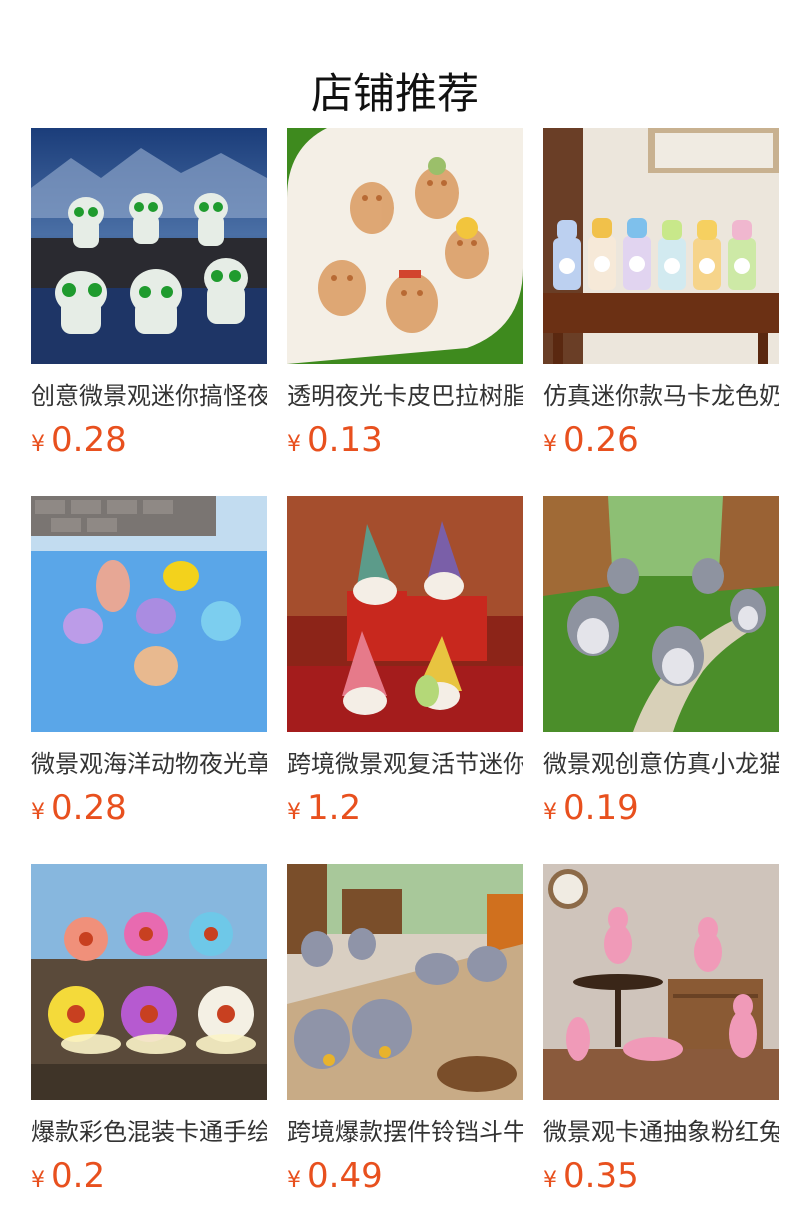 Image resolution: width=790 pixels, height=1232 pixels. What do you see at coordinates (405, 1132) in the screenshot?
I see `product-title: 跨境爆款摆件铃铛斗牛犬` at bounding box center [405, 1132].